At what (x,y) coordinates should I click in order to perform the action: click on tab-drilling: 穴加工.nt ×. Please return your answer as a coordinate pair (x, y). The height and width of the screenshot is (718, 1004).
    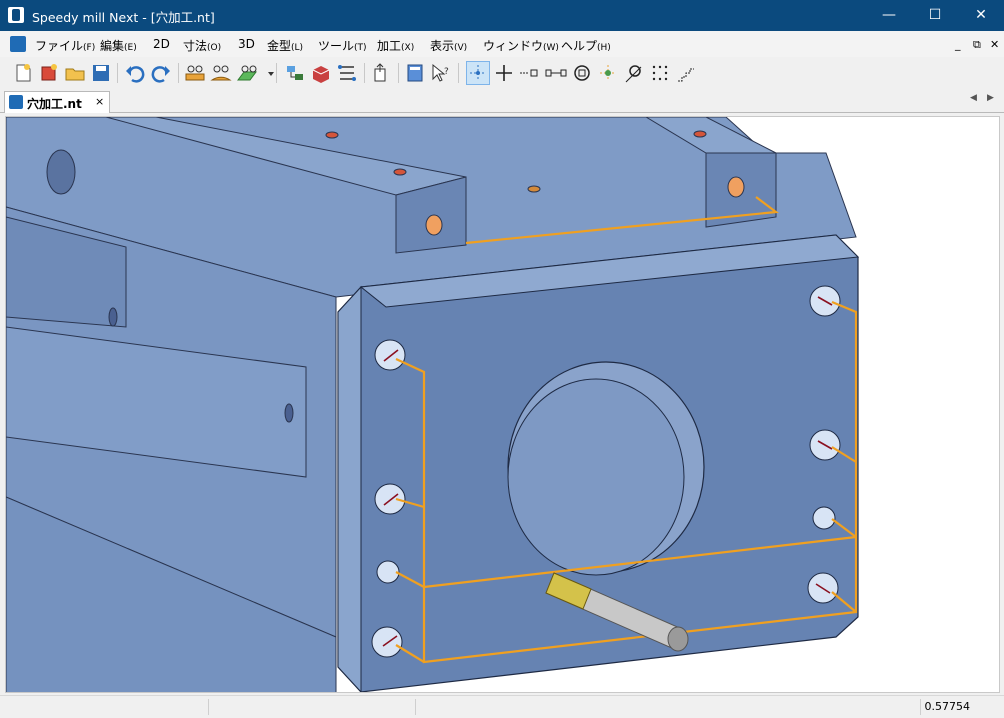
    Looking at the image, I should click on (57, 102).